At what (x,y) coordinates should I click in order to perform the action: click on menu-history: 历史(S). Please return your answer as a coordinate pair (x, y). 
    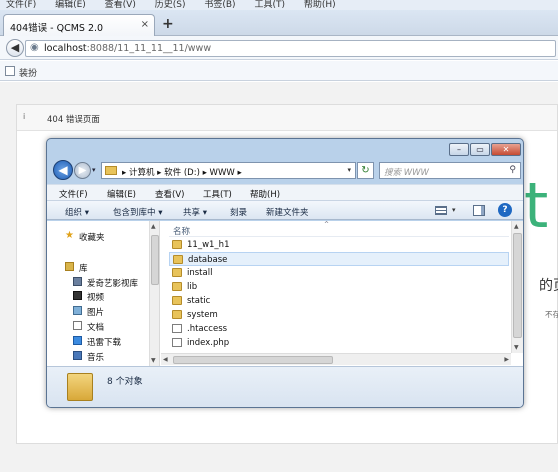
    Looking at the image, I should click on (170, 5).